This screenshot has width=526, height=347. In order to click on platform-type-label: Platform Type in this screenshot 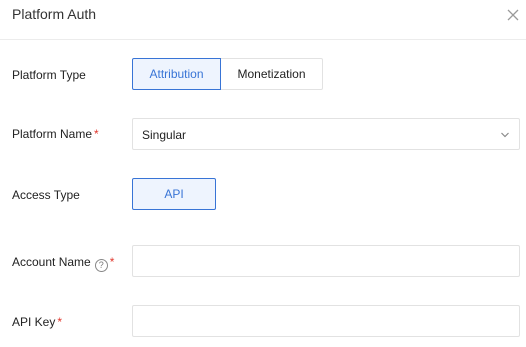, I will do `click(49, 75)`.